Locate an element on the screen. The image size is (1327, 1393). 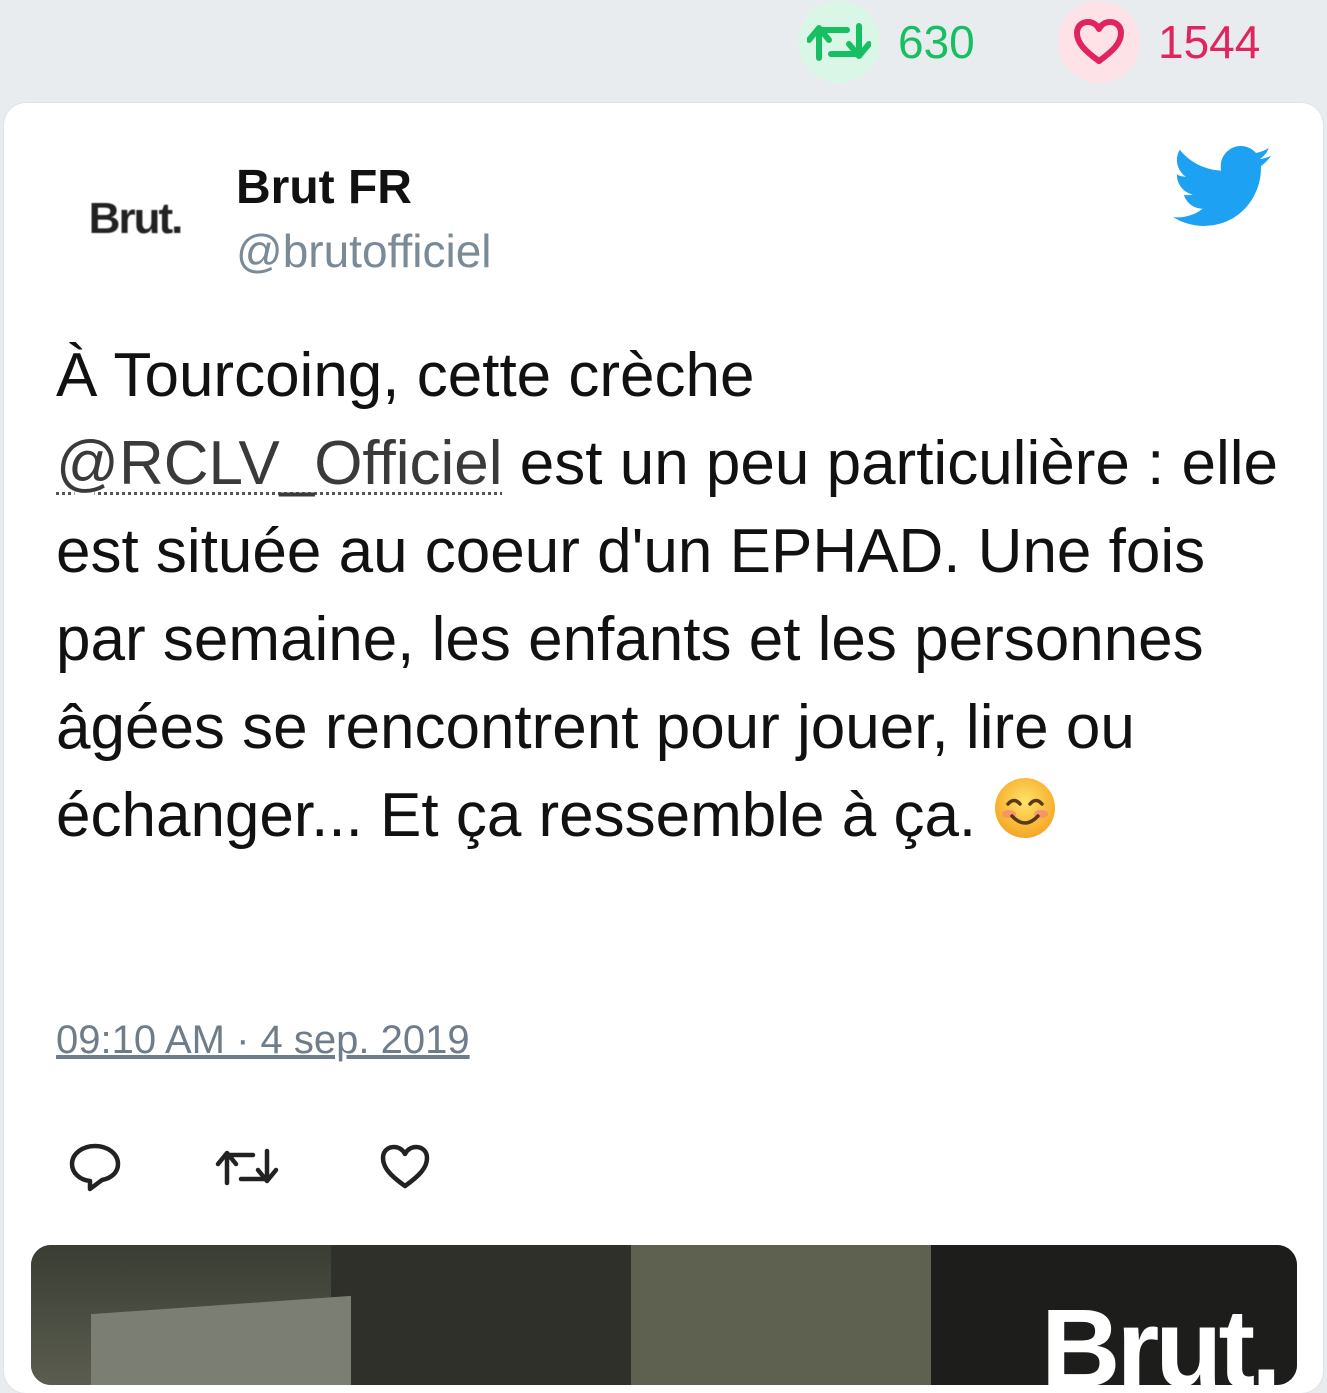
like-count: 1544 is located at coordinates (1209, 42).